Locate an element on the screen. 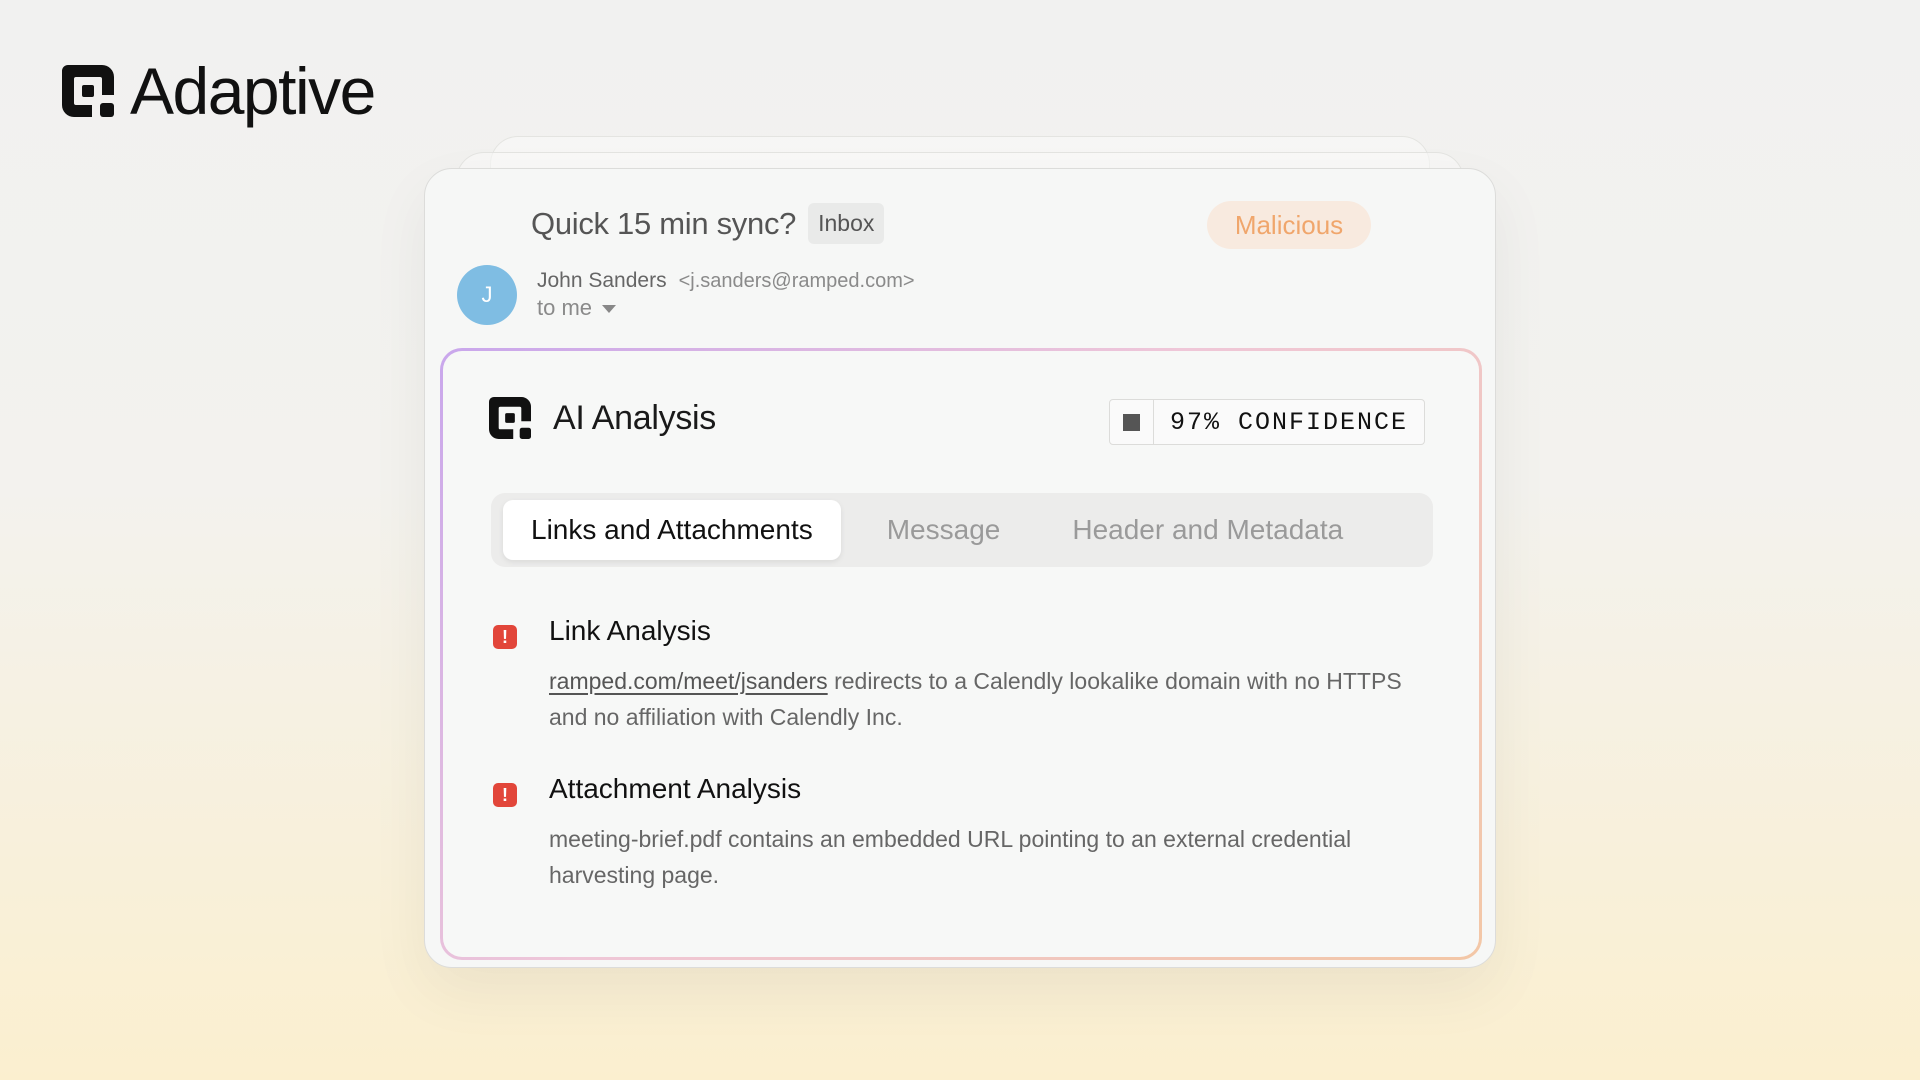 This screenshot has height=1080, width=1920. square-icon is located at coordinates (1131, 422).